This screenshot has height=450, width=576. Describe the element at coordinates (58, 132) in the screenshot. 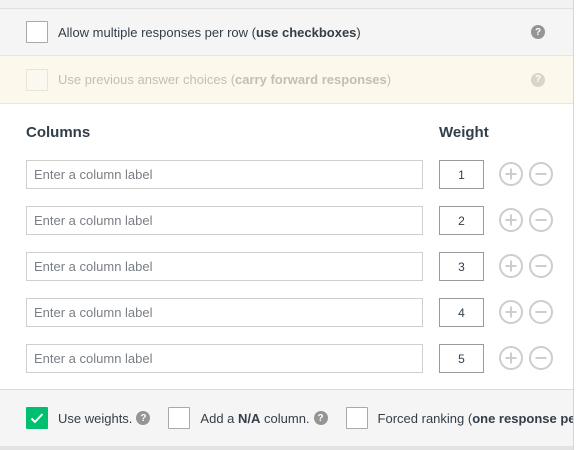

I see `columns-header: Columns` at that location.